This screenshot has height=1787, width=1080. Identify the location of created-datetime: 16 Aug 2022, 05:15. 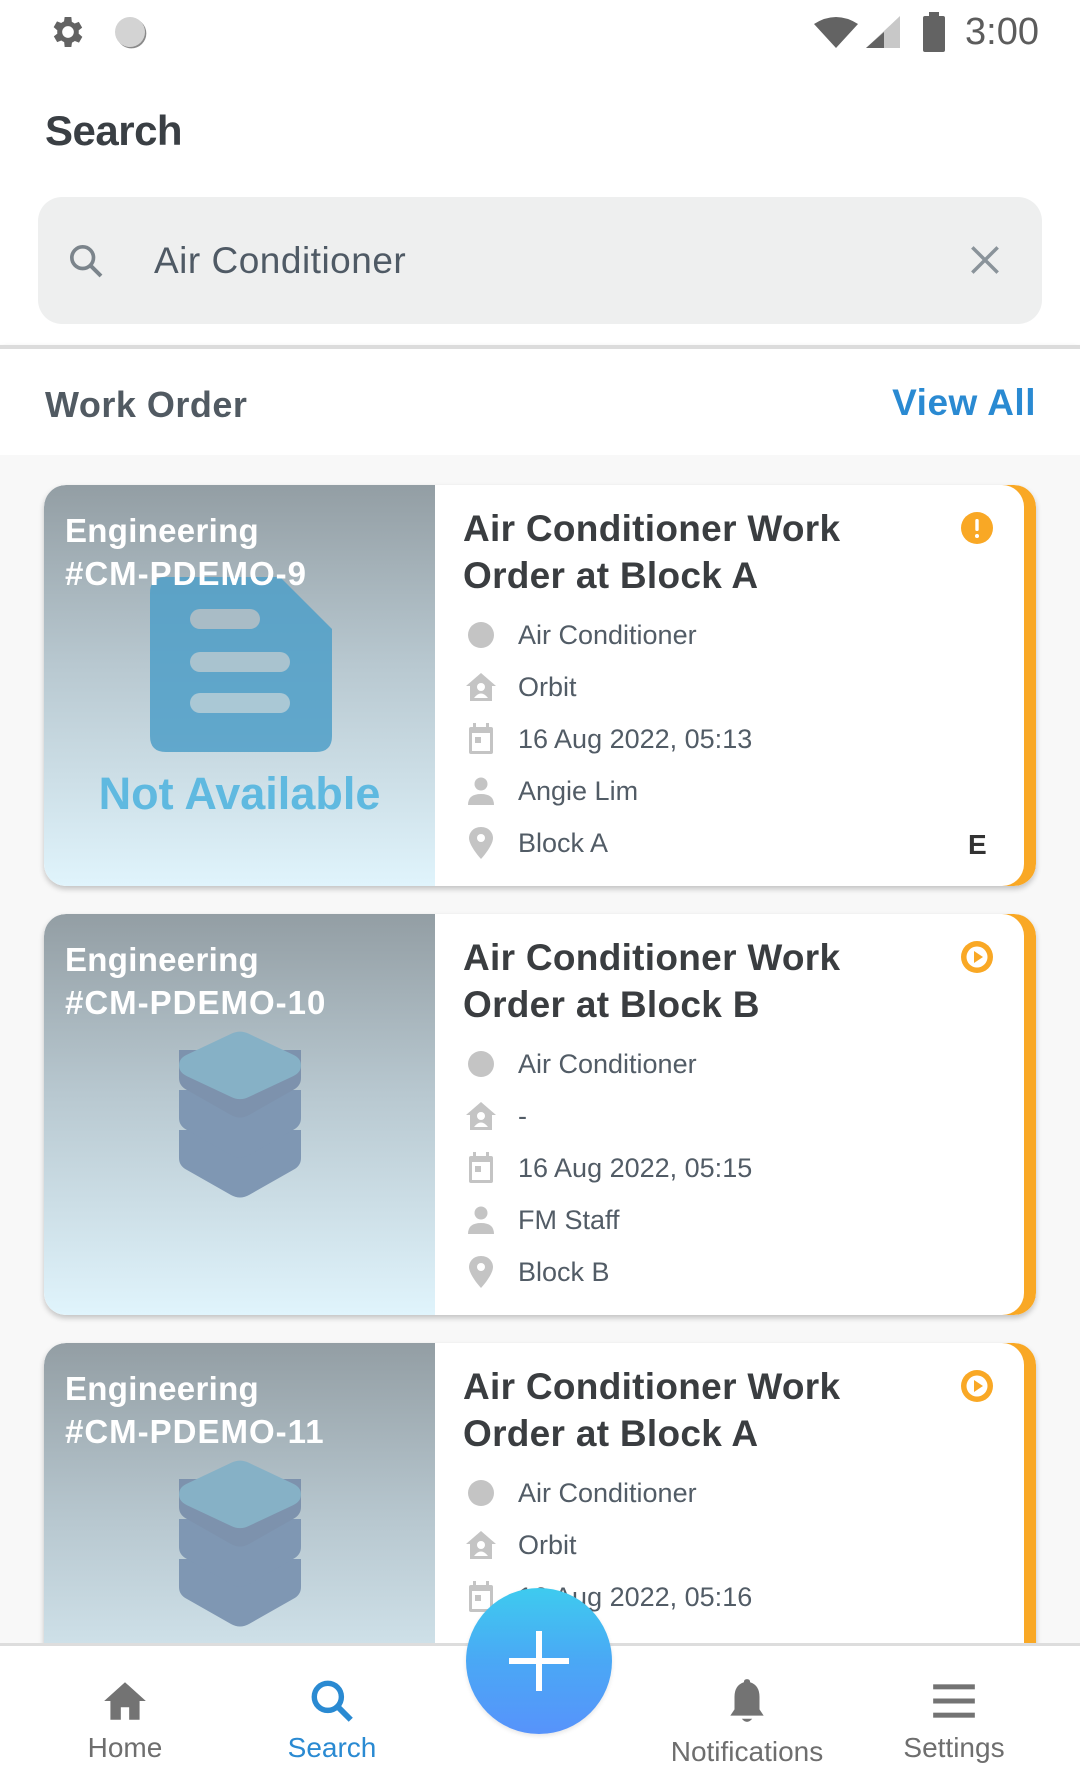
(635, 1168).